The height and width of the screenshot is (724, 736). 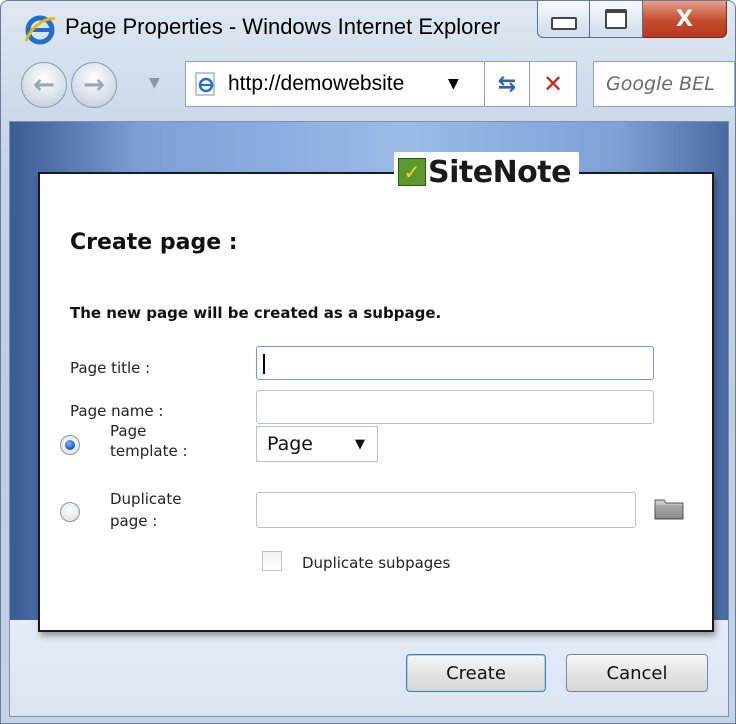 I want to click on brand-name: SiteNote, so click(x=499, y=172).